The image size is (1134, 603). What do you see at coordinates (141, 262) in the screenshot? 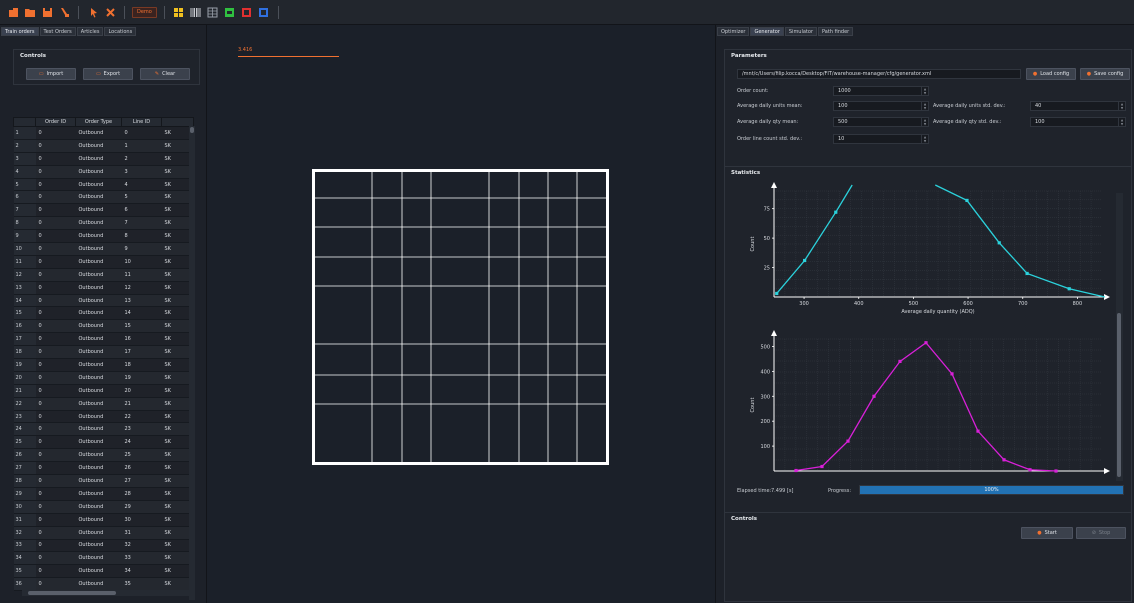
I see `line-id-cell: 10` at bounding box center [141, 262].